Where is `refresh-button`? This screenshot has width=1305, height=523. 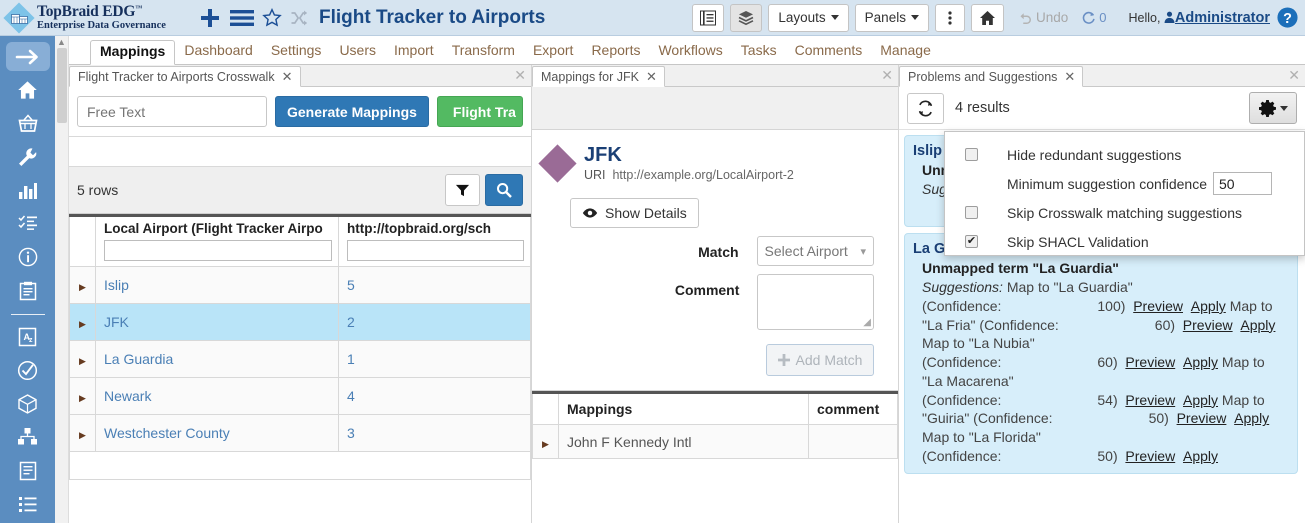
refresh-button is located at coordinates (925, 108).